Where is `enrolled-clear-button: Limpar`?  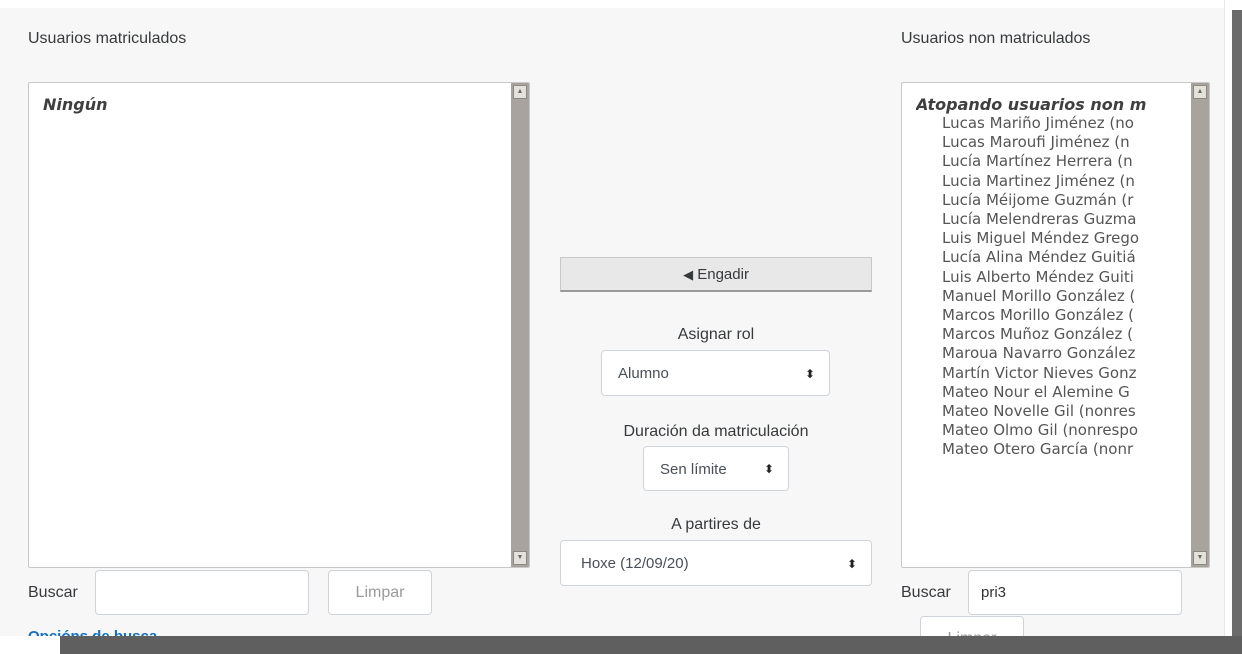 enrolled-clear-button: Limpar is located at coordinates (380, 592).